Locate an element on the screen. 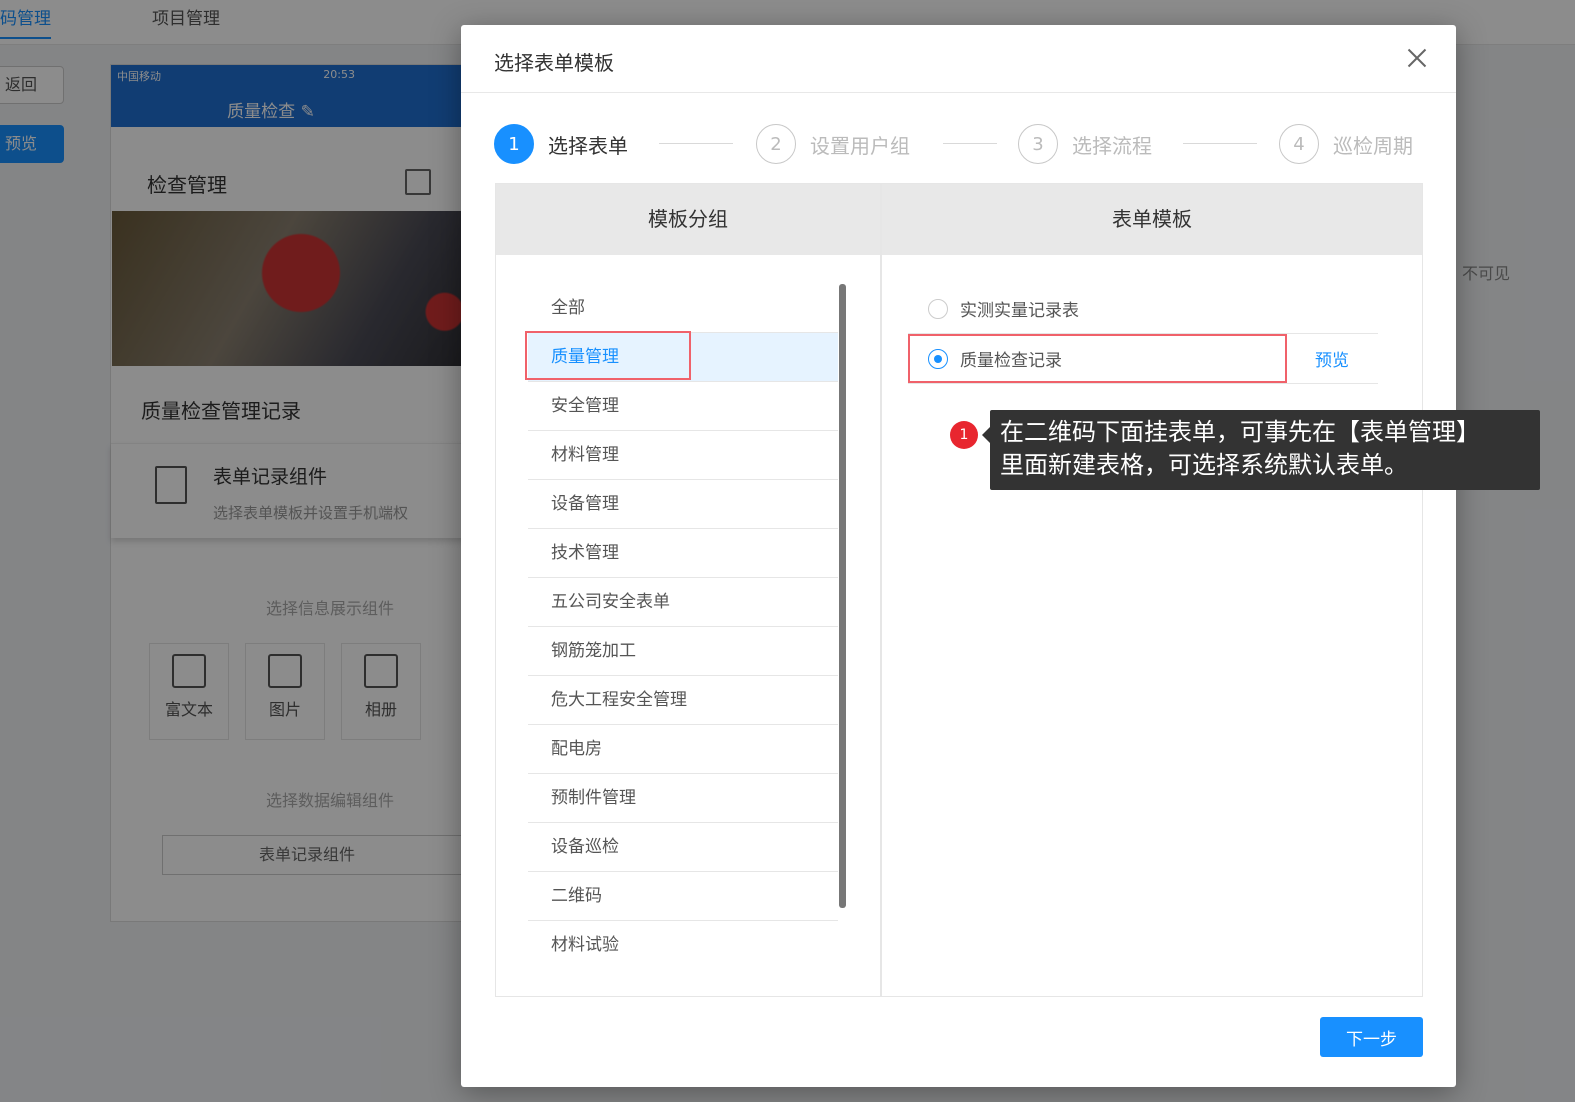 The height and width of the screenshot is (1102, 1575). group-item-material-test: 材料试验 is located at coordinates (683, 945).